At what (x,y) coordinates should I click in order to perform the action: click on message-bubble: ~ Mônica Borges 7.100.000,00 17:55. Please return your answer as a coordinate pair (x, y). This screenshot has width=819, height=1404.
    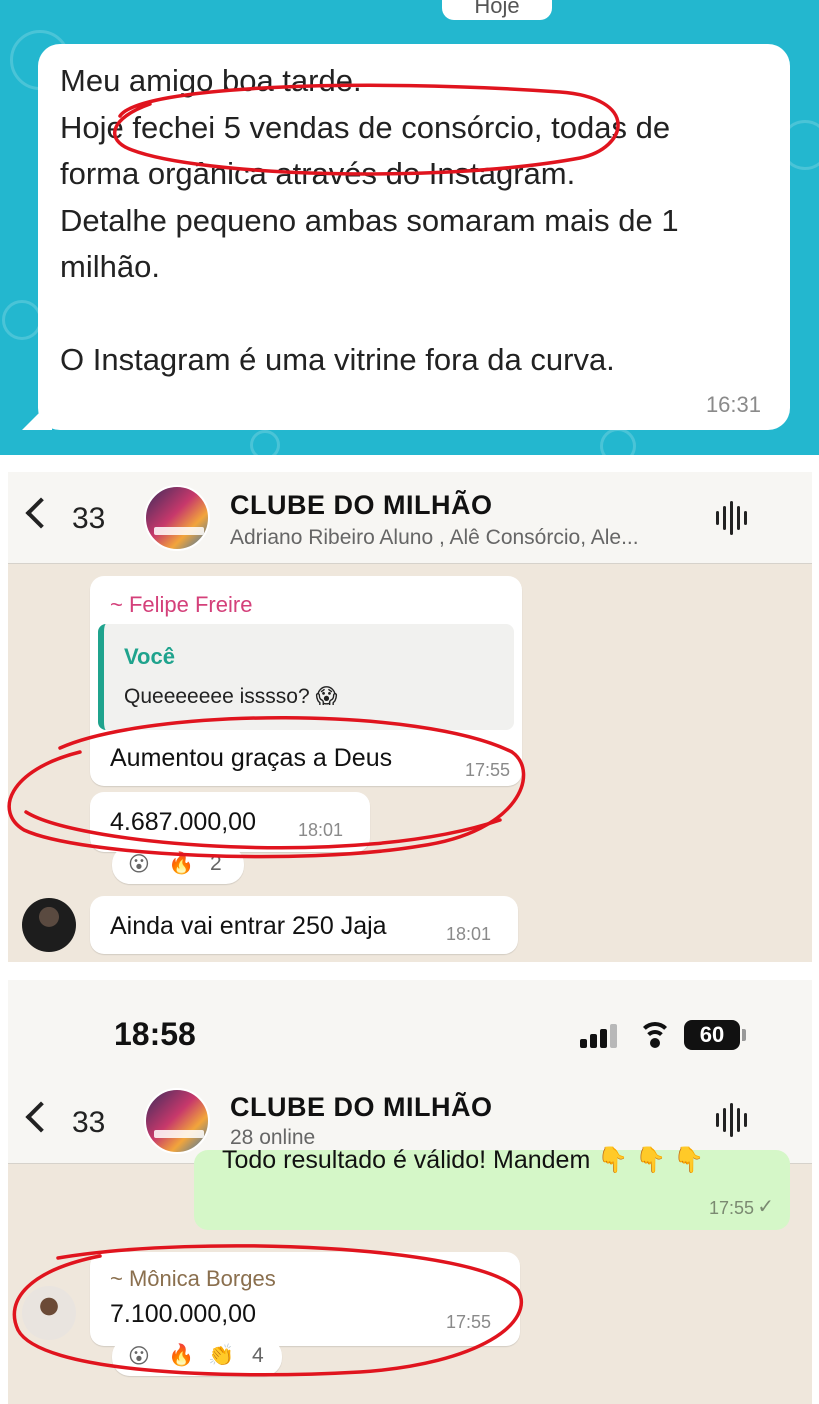
    Looking at the image, I should click on (305, 1299).